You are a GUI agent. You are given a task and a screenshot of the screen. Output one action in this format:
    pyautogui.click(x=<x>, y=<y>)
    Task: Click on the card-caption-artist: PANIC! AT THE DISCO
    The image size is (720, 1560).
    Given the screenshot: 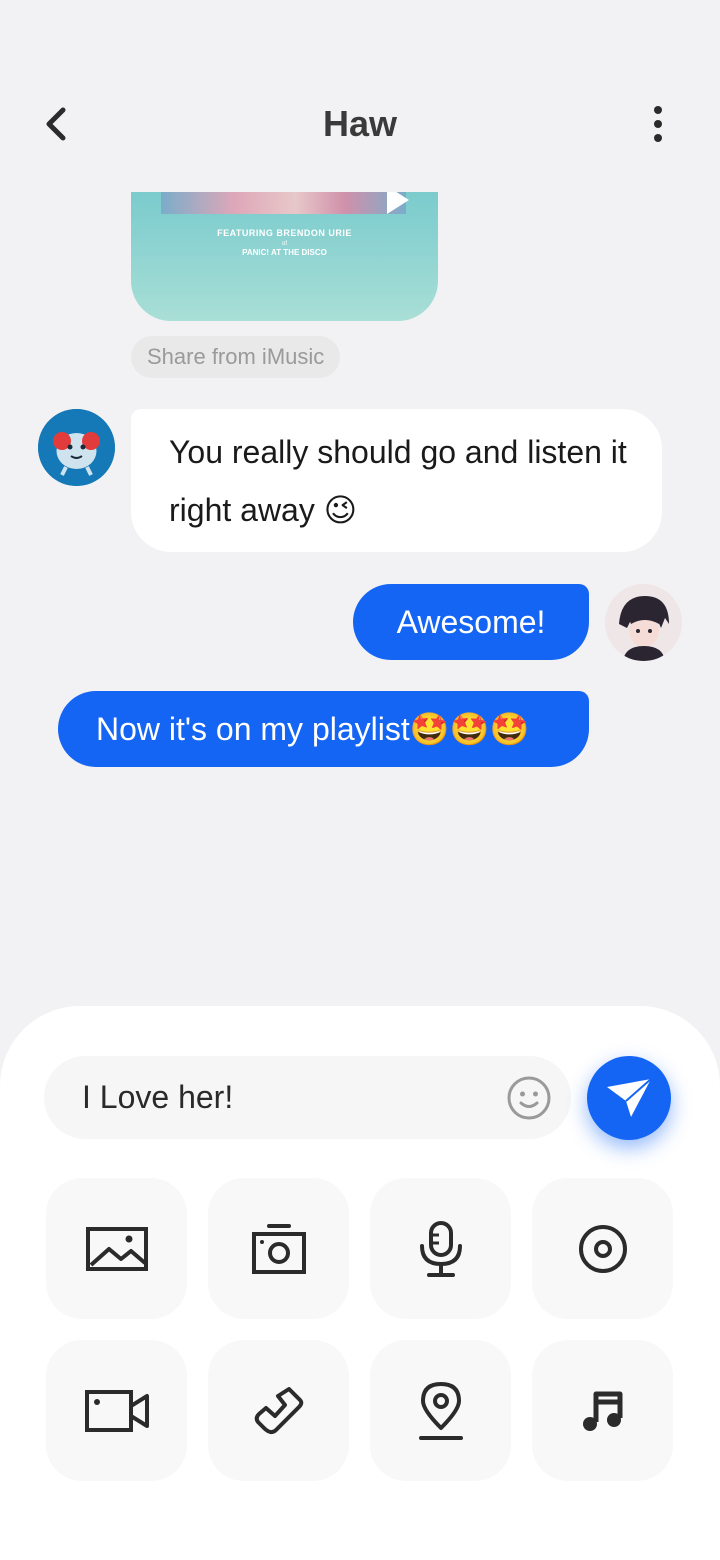 What is the action you would take?
    pyautogui.click(x=284, y=252)
    